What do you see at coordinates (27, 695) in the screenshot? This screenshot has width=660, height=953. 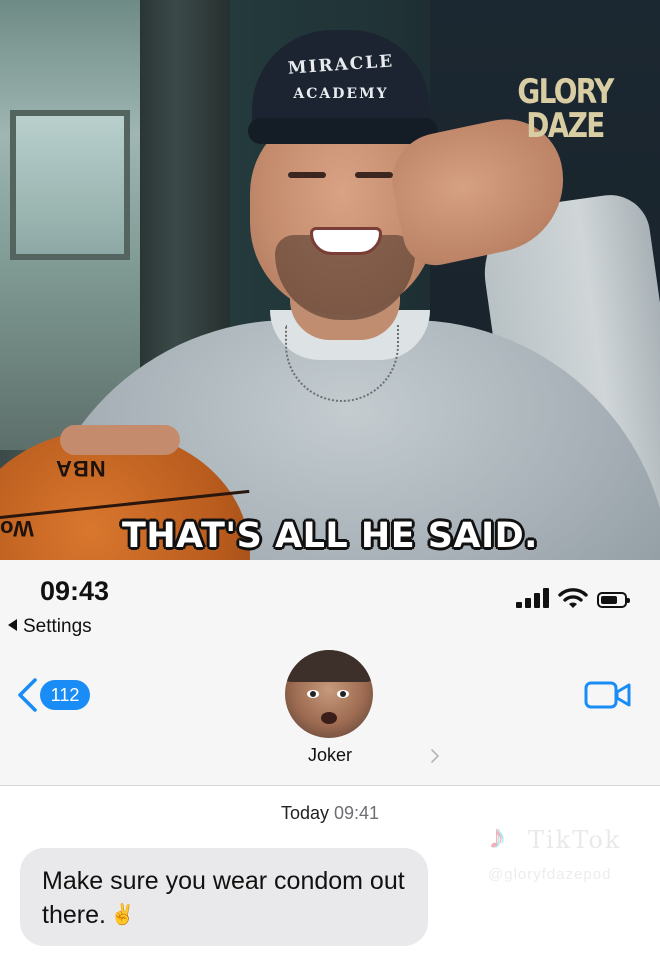 I see `chevron-left-icon` at bounding box center [27, 695].